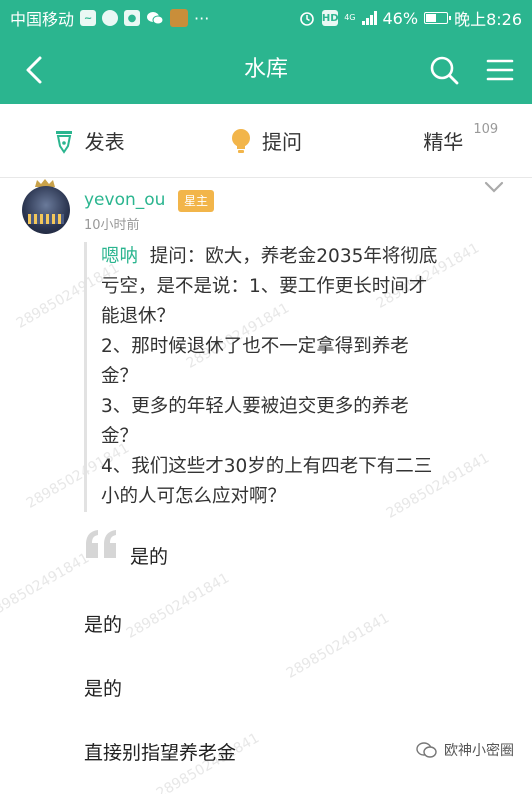 This screenshot has width=532, height=794. Describe the element at coordinates (42, 19) in the screenshot. I see `carrier-label: 中国移动` at that location.